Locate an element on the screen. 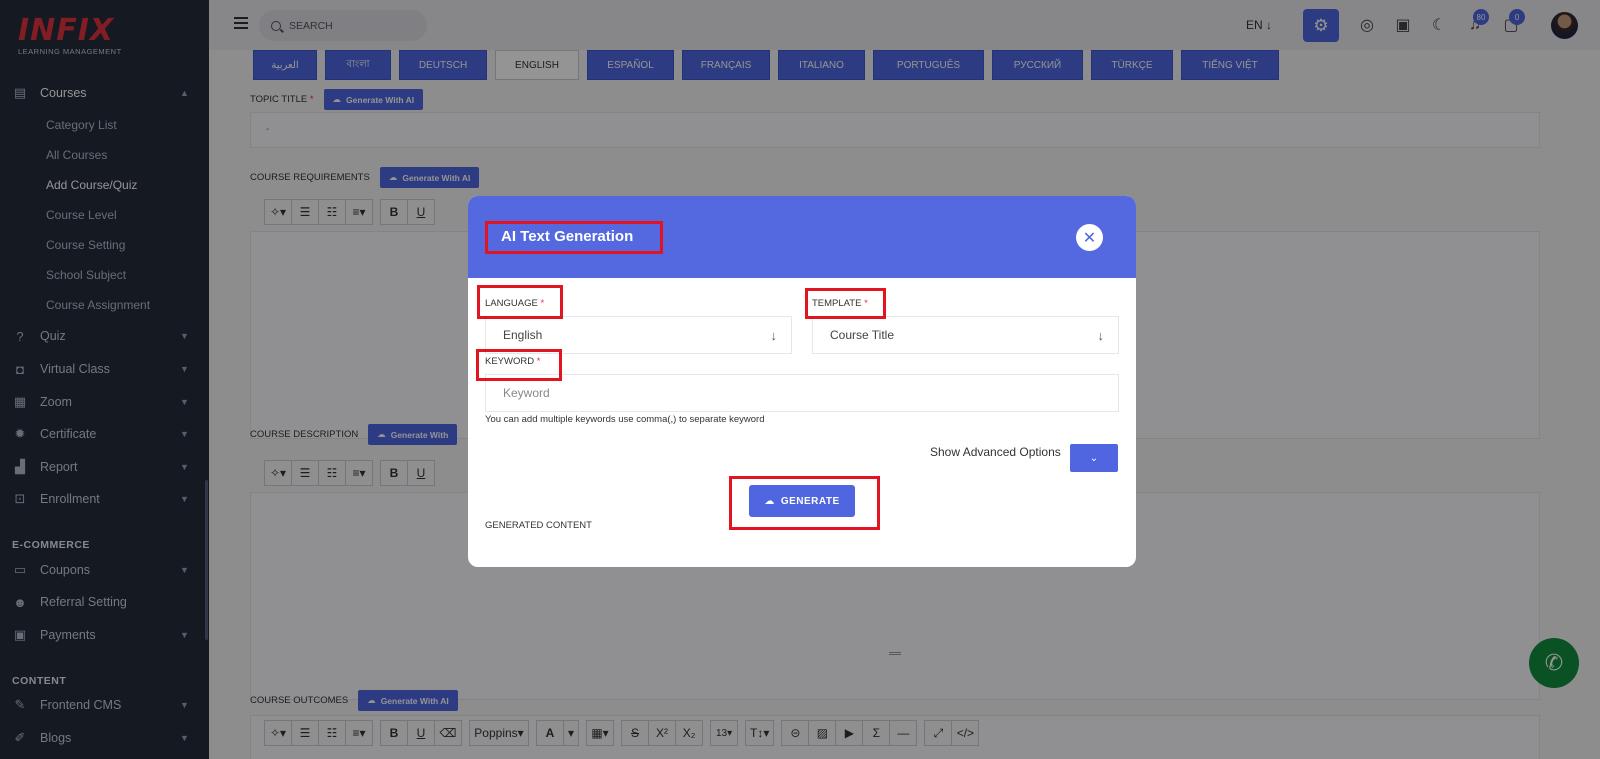  keyword-placeholder: Keyword is located at coordinates (526, 393).